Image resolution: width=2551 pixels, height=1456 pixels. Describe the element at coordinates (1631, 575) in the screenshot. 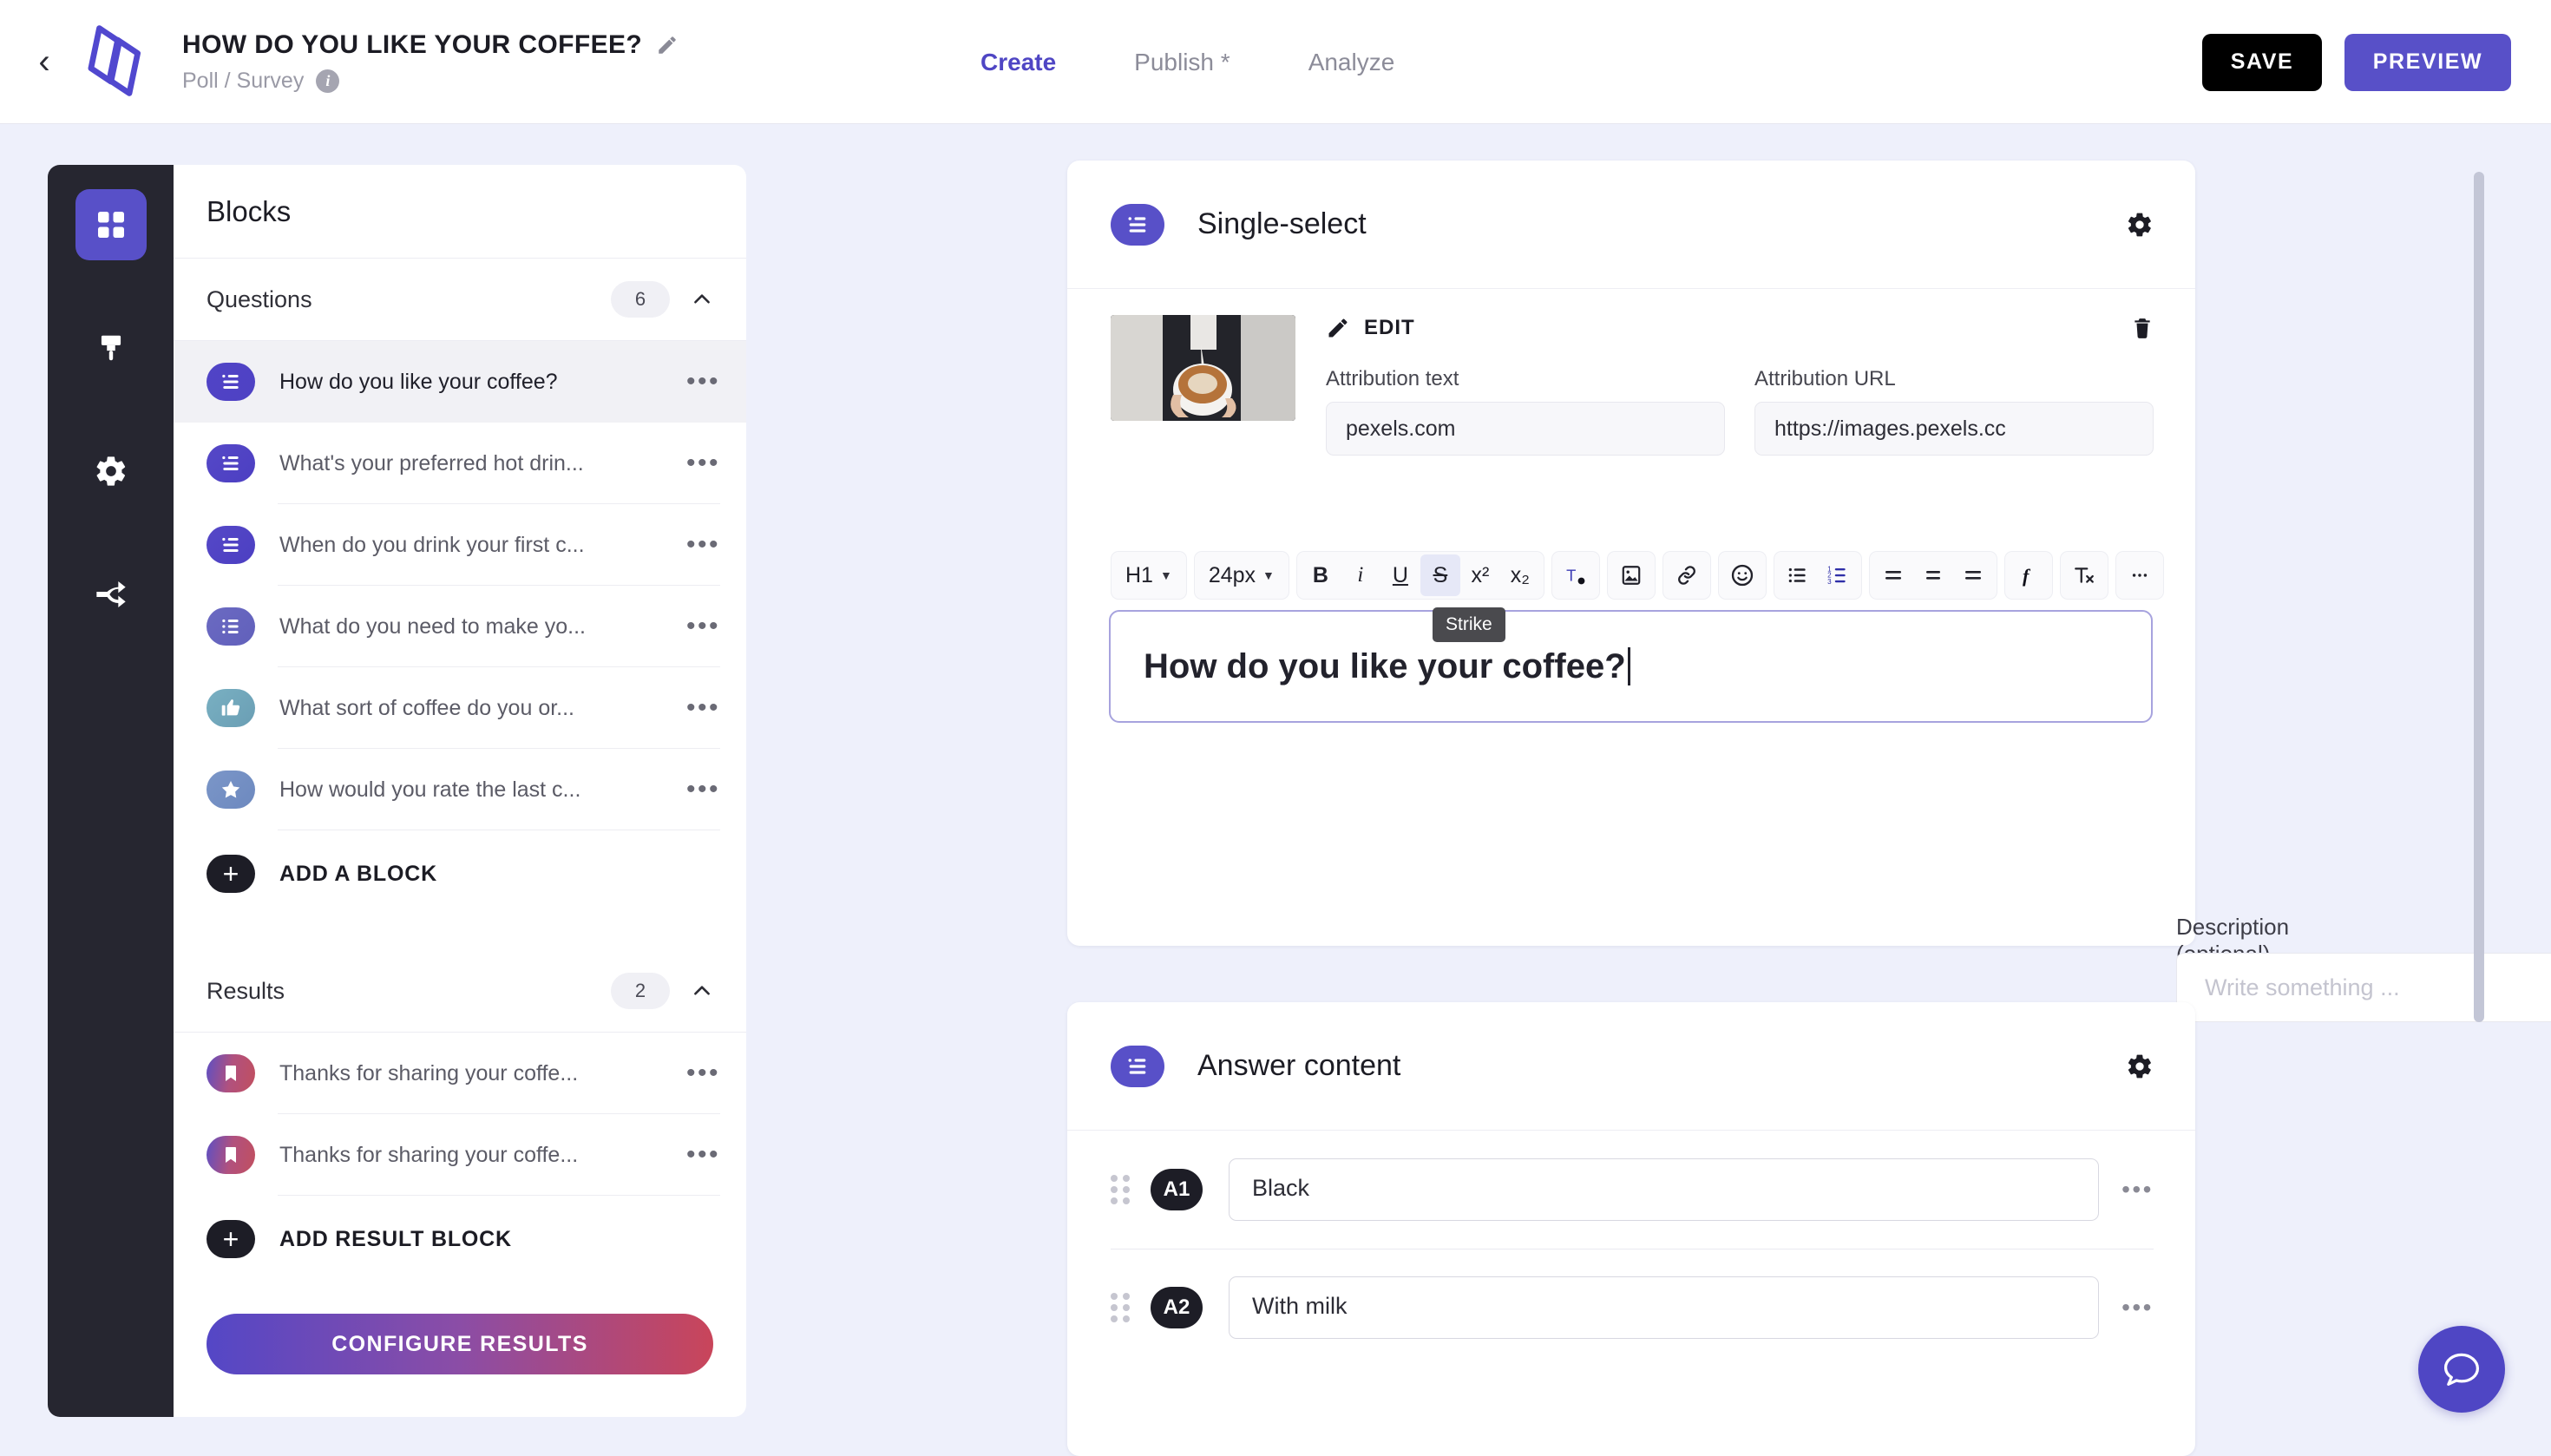

I see `image-icon` at that location.